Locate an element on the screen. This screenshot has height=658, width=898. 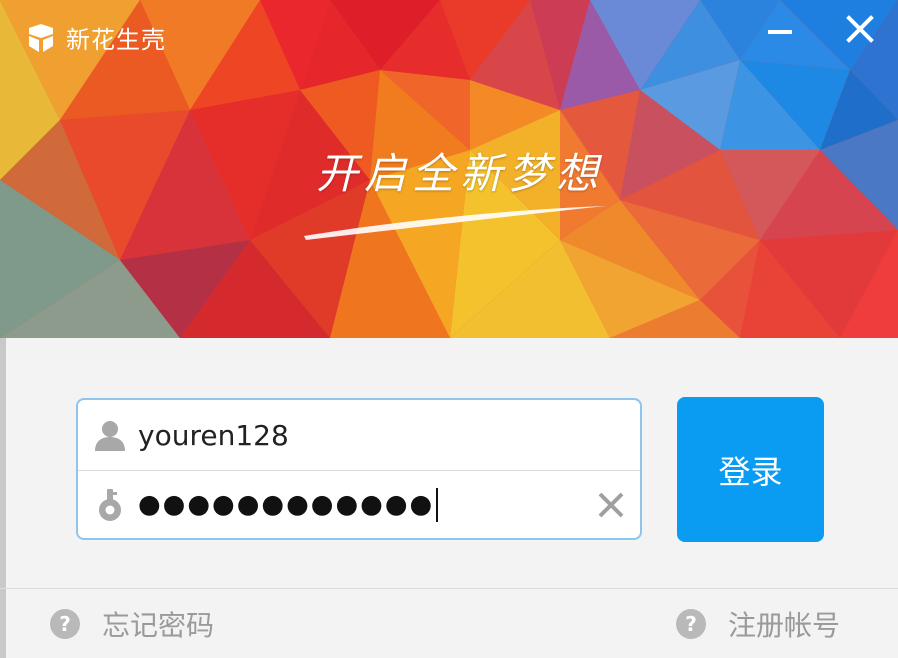
user-icon is located at coordinates (110, 435).